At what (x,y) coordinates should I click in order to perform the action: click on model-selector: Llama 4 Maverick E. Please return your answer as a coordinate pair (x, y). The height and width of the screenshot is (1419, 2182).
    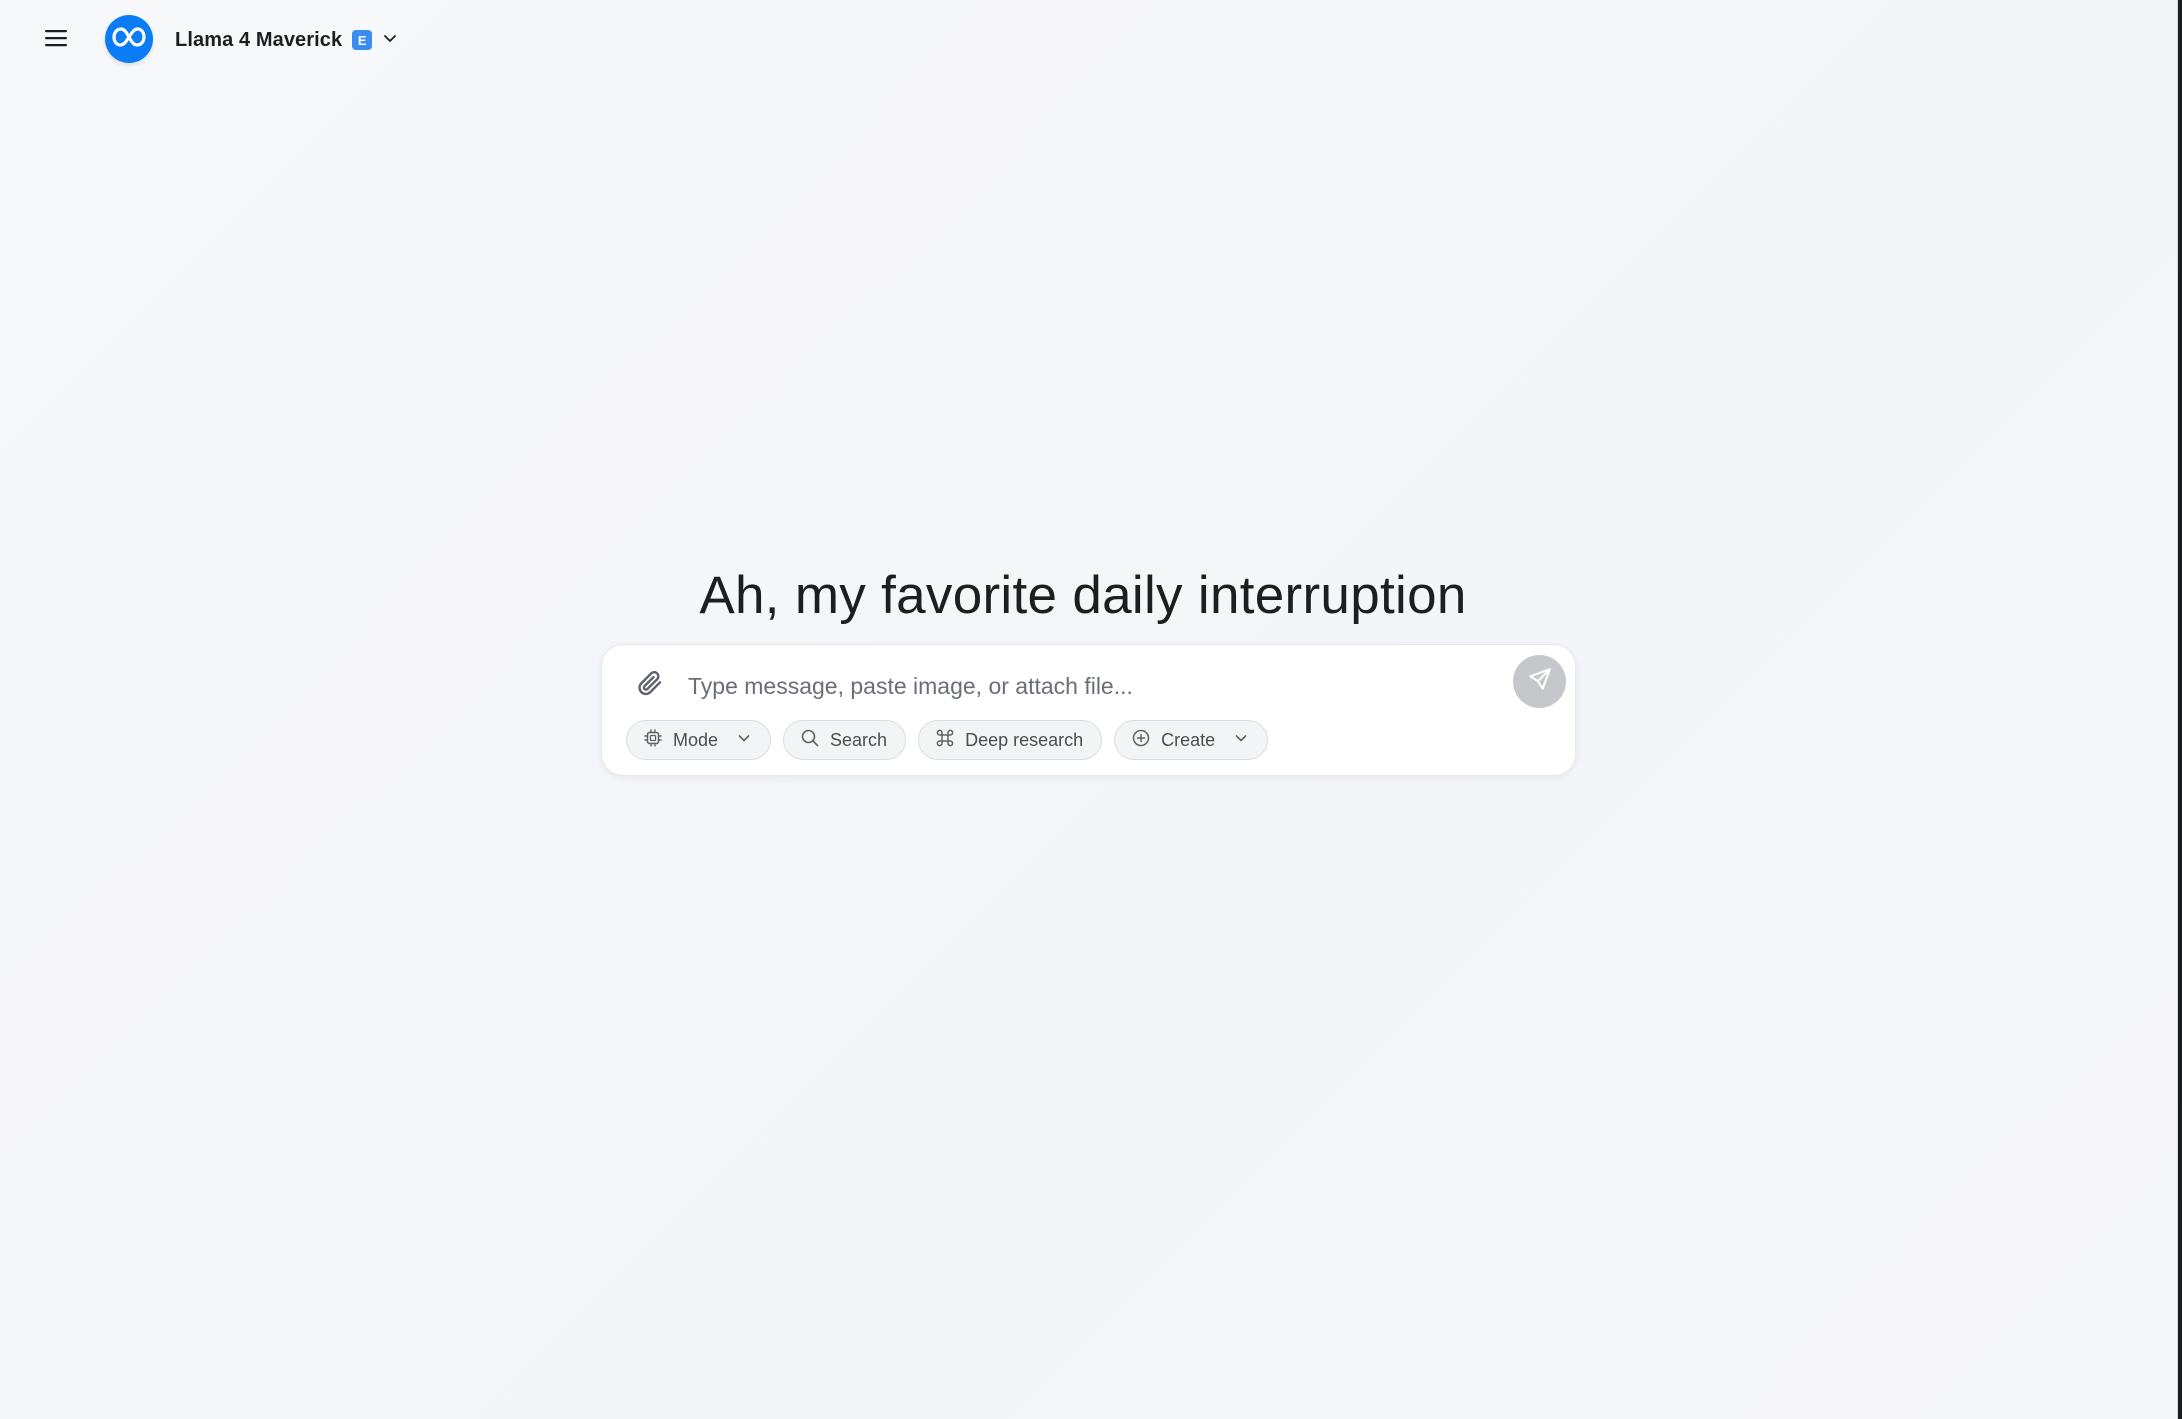
    Looking at the image, I should click on (286, 40).